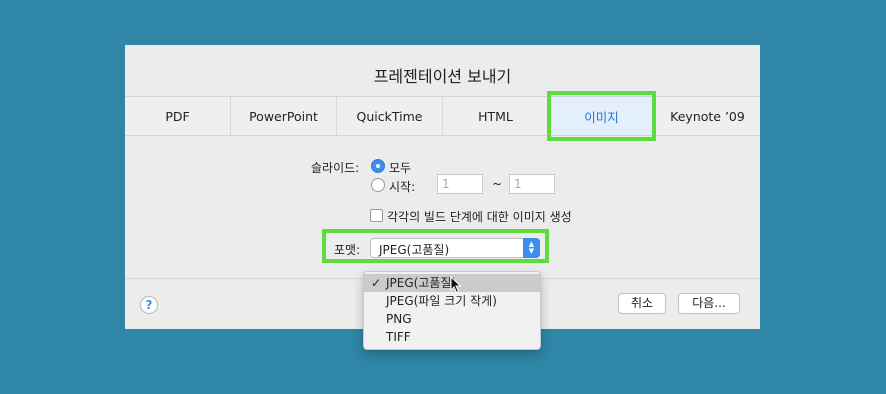  Describe the element at coordinates (376, 283) in the screenshot. I see `checkmark-icon: ✓` at that location.